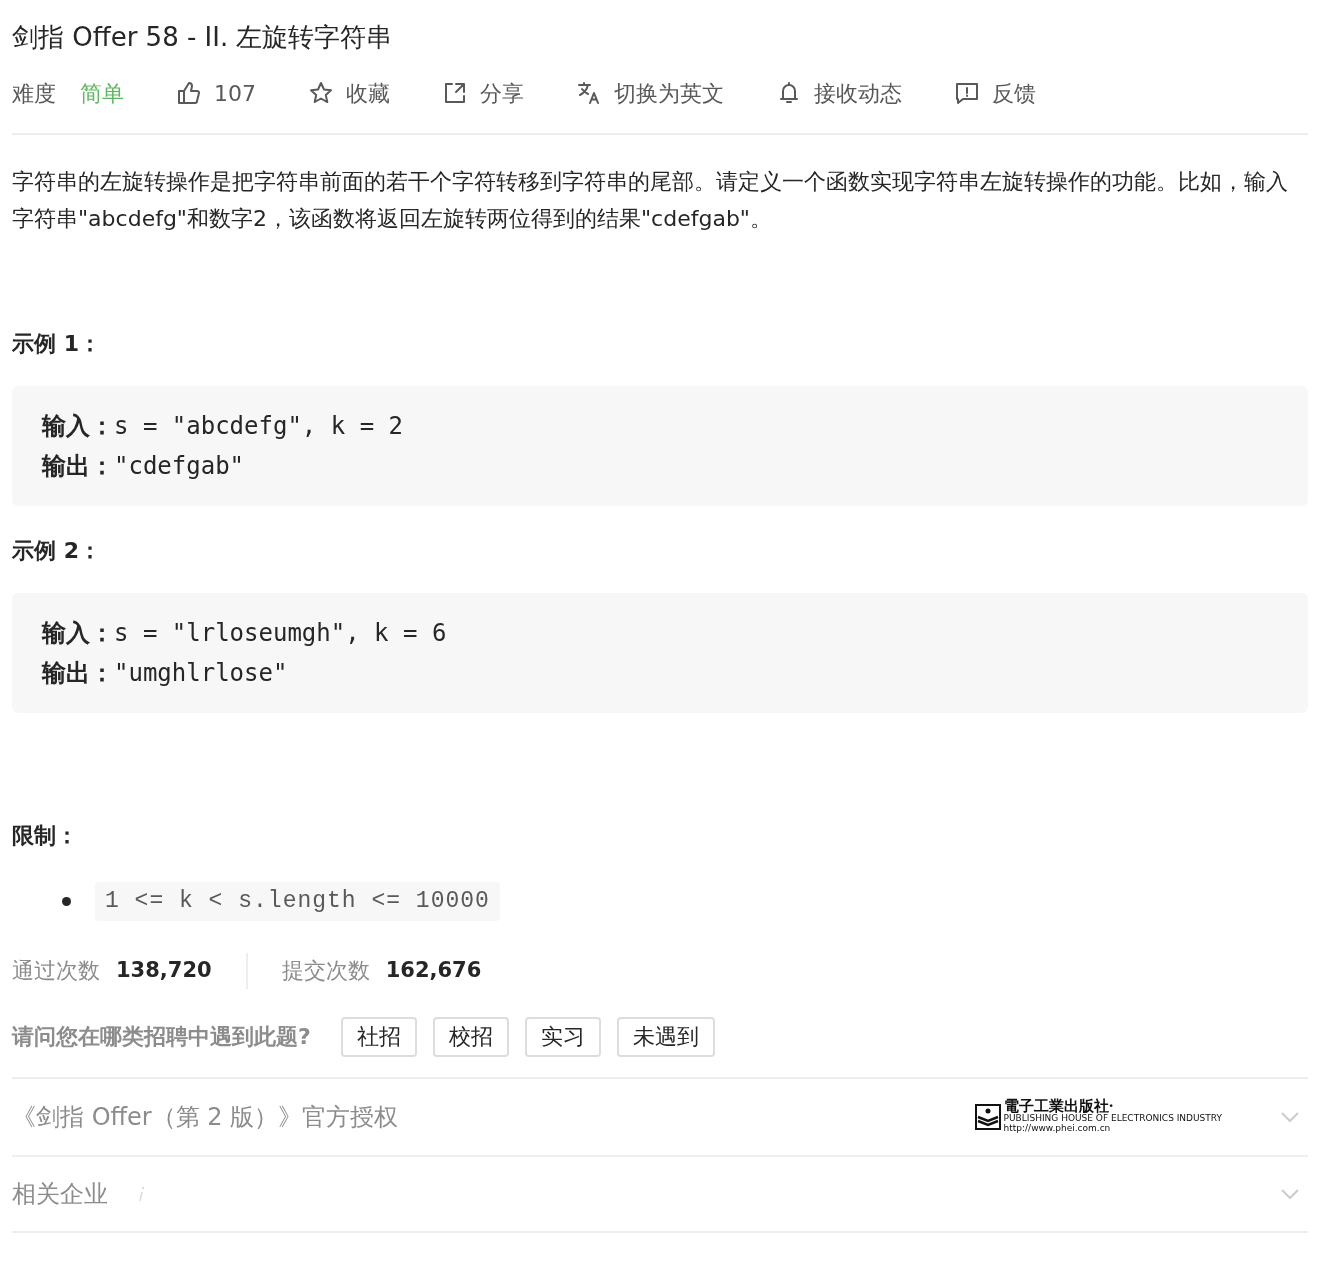 This screenshot has width=1320, height=1264. I want to click on code-text: s = "abcdefg", k = 2, so click(258, 427).